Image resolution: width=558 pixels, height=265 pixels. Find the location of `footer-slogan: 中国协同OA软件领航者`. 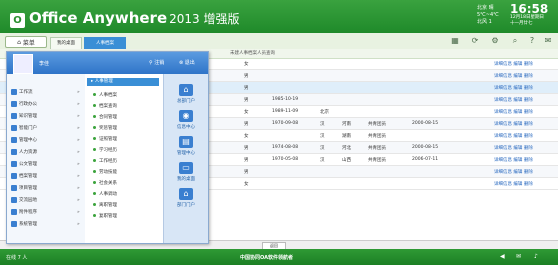

footer-slogan: 中国协同OA软件领航者 is located at coordinates (266, 258).